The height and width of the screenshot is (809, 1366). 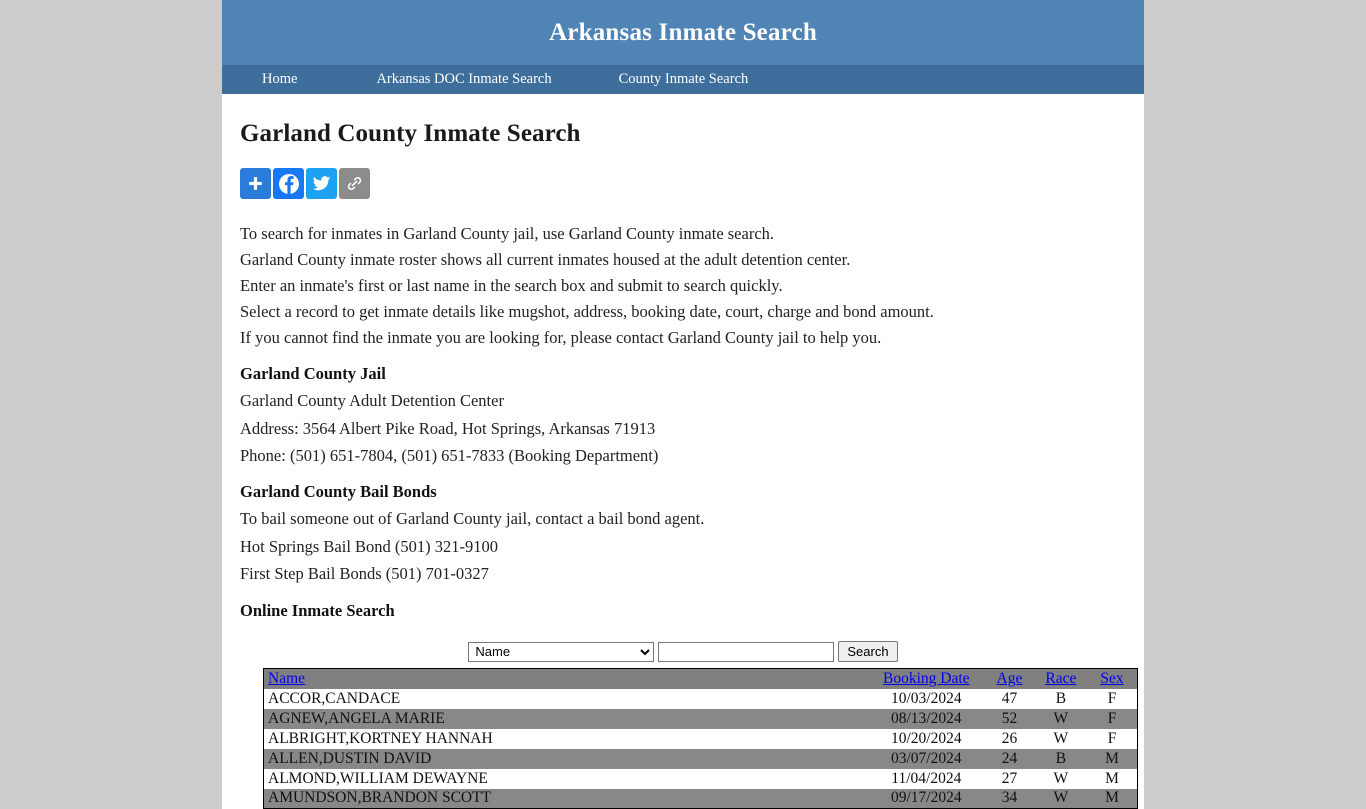 I want to click on sort-link-booking-date: Booking Date, so click(x=926, y=678).